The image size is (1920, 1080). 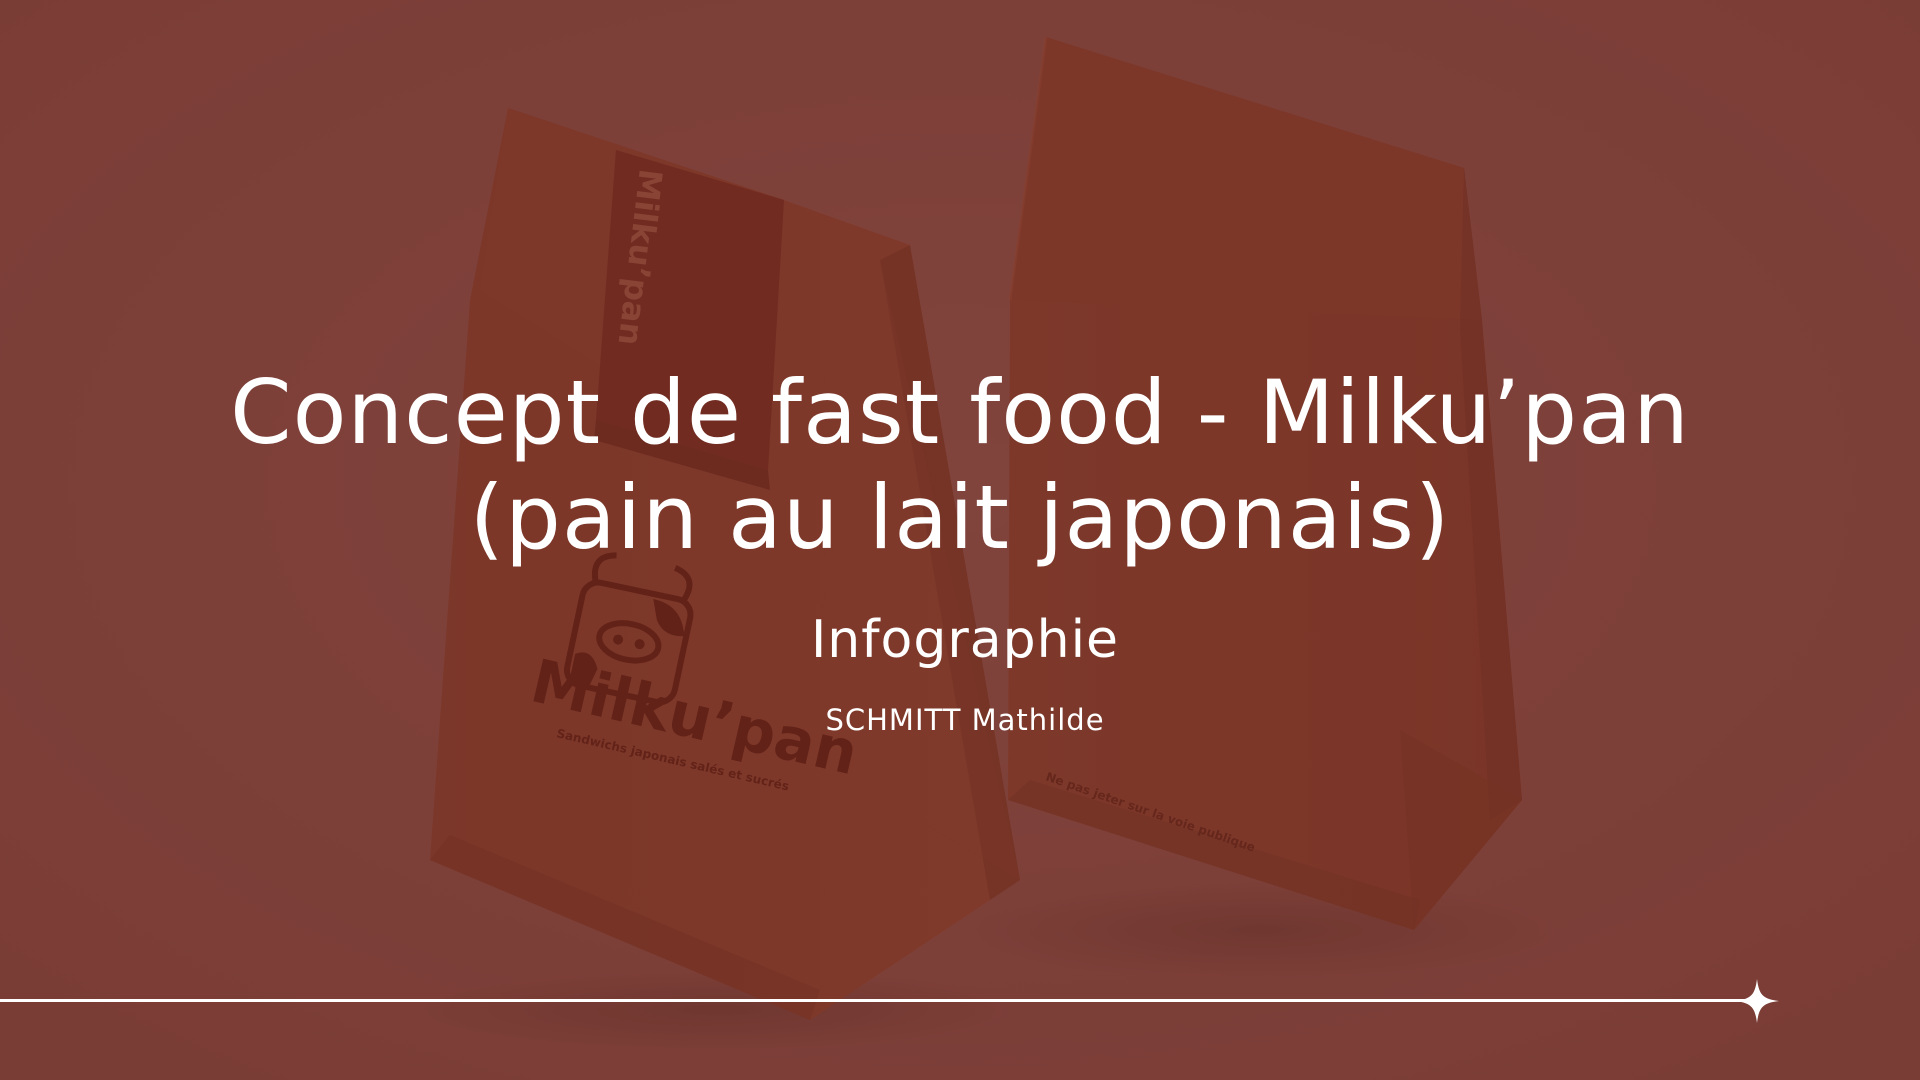 What do you see at coordinates (960, 517) in the screenshot?
I see `title-line-2: (pain au lait japonais)` at bounding box center [960, 517].